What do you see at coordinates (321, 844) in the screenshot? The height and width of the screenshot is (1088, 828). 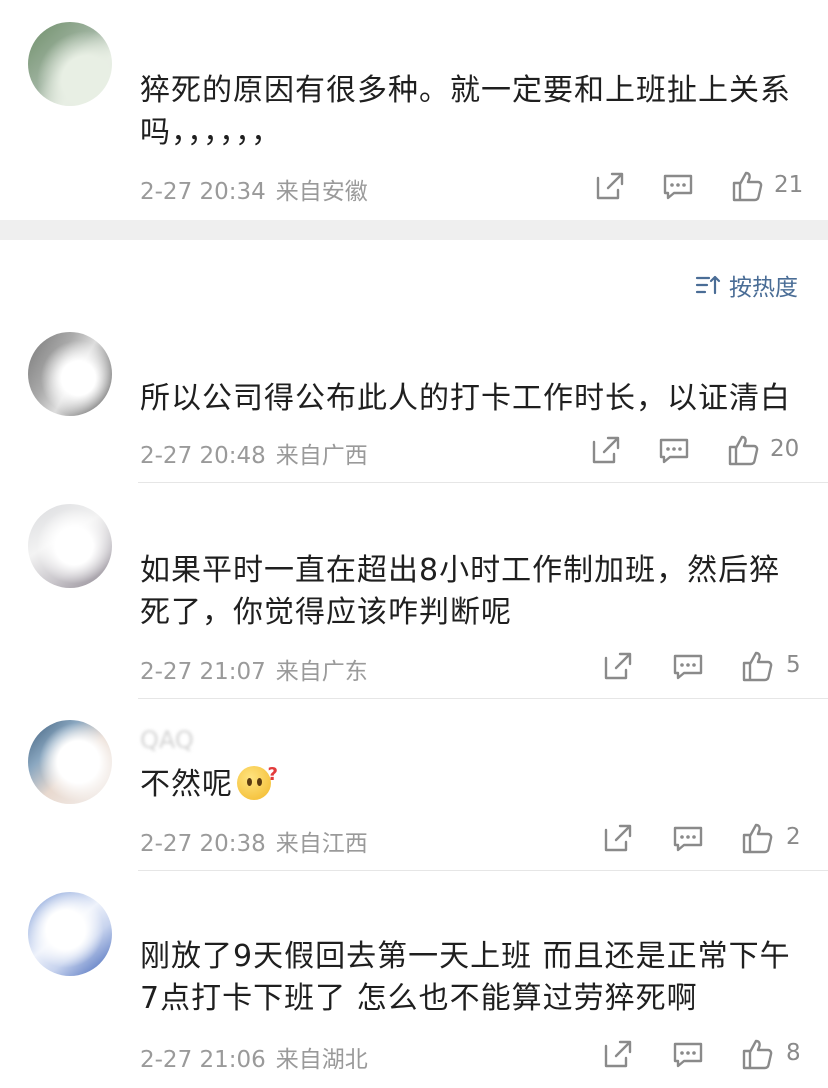 I see `comment-location: 来自江西` at bounding box center [321, 844].